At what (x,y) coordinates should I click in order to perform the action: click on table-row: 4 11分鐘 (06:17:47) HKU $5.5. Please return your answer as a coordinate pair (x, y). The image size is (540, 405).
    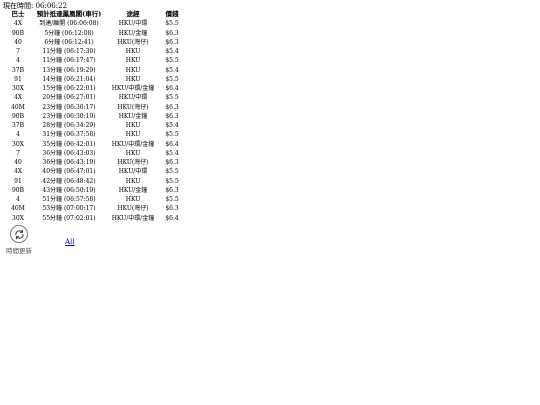
    Looking at the image, I should click on (93, 60).